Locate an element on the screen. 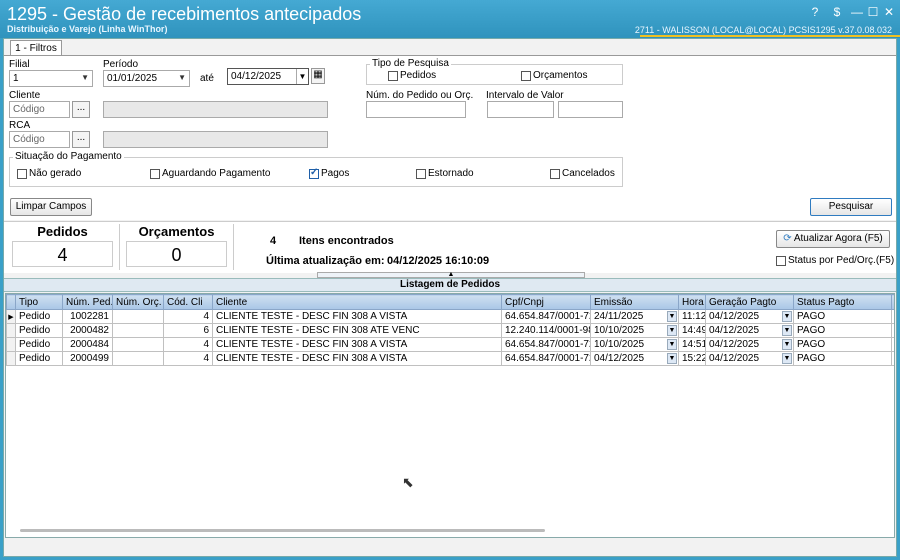  col-geracao-pagto: Geração Pagto is located at coordinates (749, 302).